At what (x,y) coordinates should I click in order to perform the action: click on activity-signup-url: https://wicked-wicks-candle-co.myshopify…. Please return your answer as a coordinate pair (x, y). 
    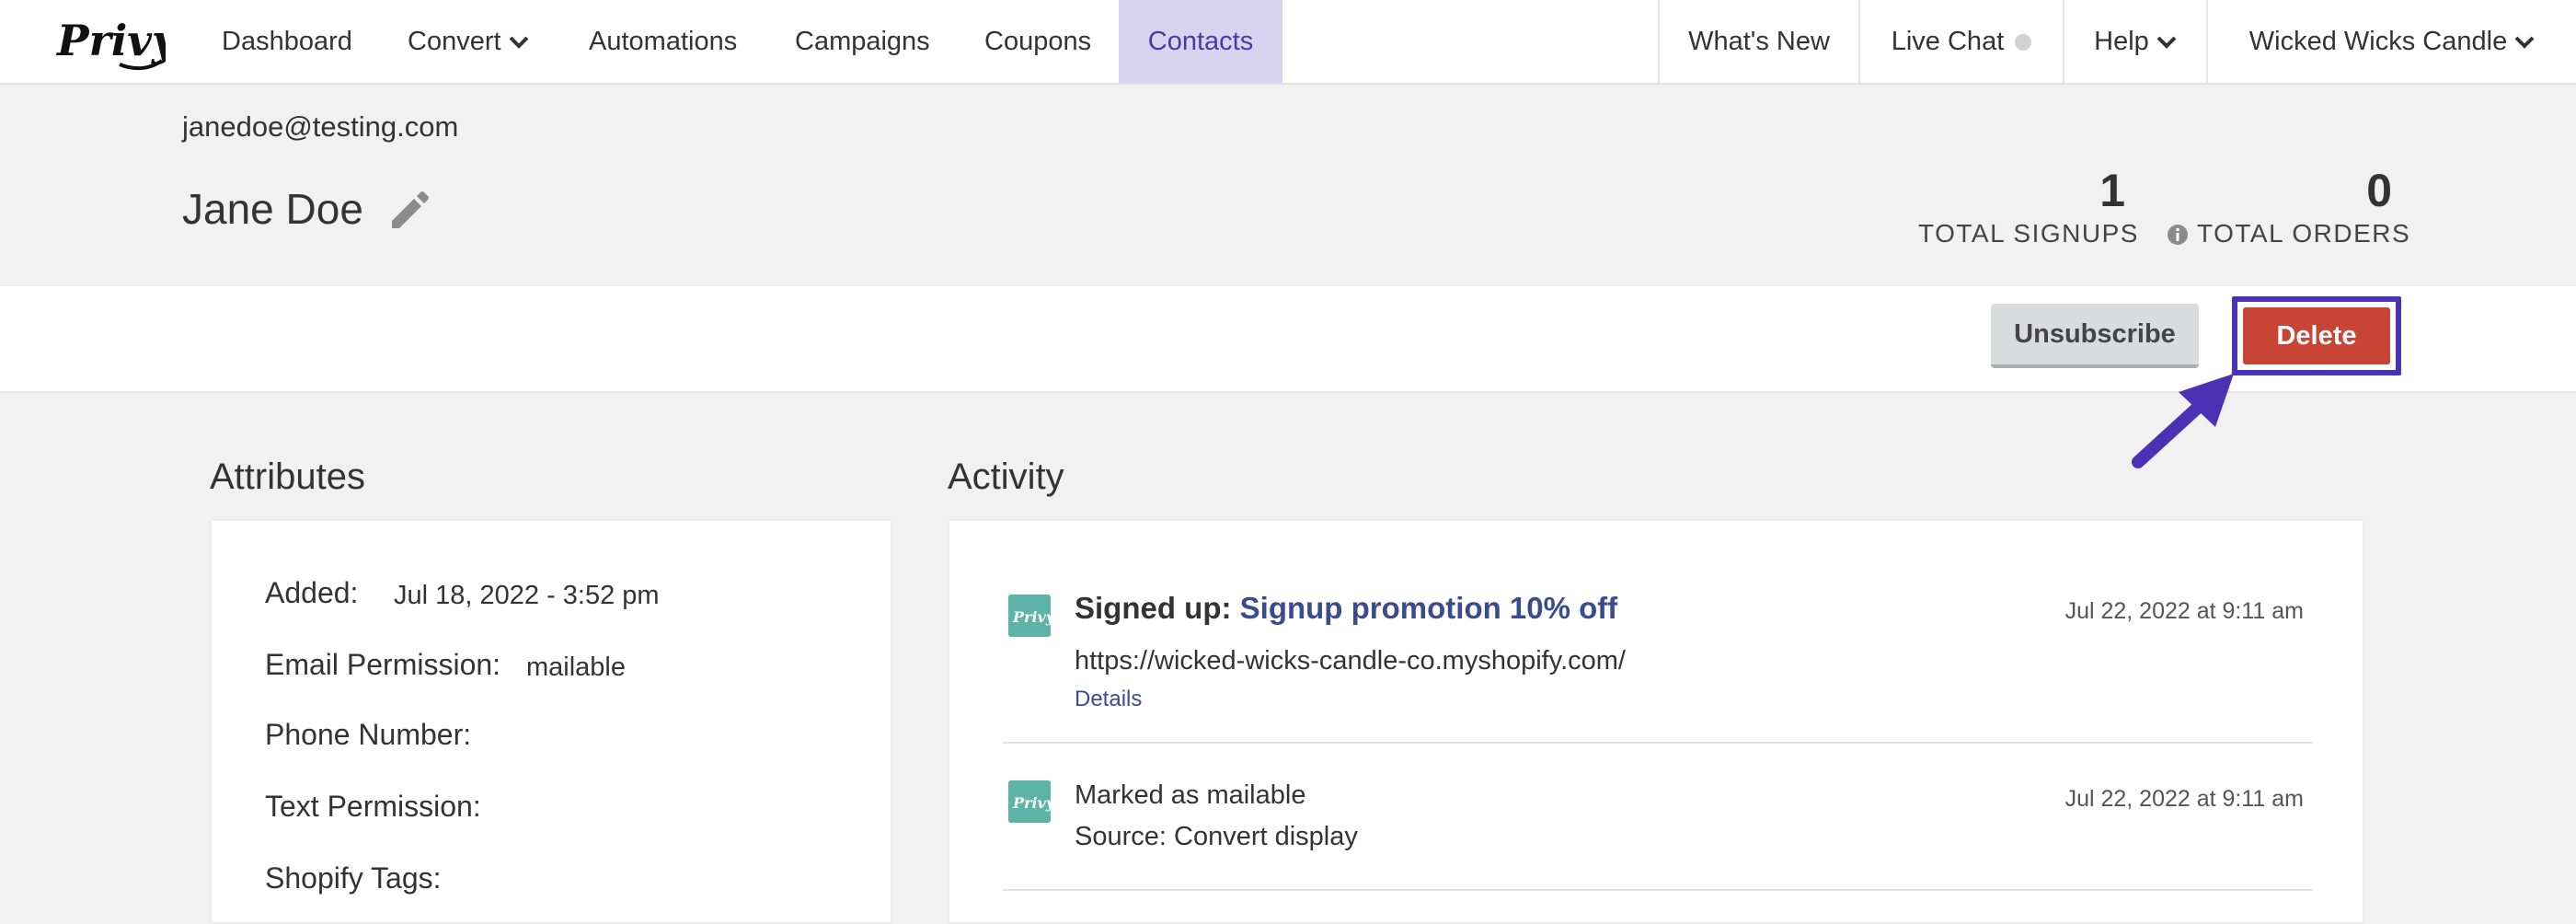
    Looking at the image, I should click on (1350, 661).